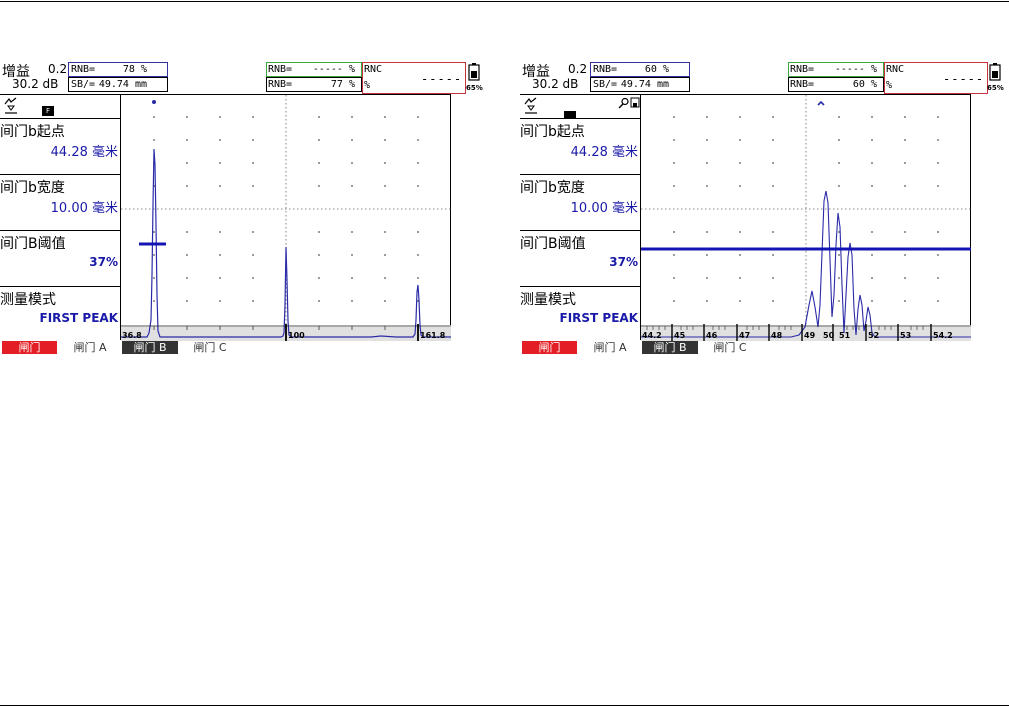  What do you see at coordinates (712, 335) in the screenshot?
I see `axis-tick-label: 46` at bounding box center [712, 335].